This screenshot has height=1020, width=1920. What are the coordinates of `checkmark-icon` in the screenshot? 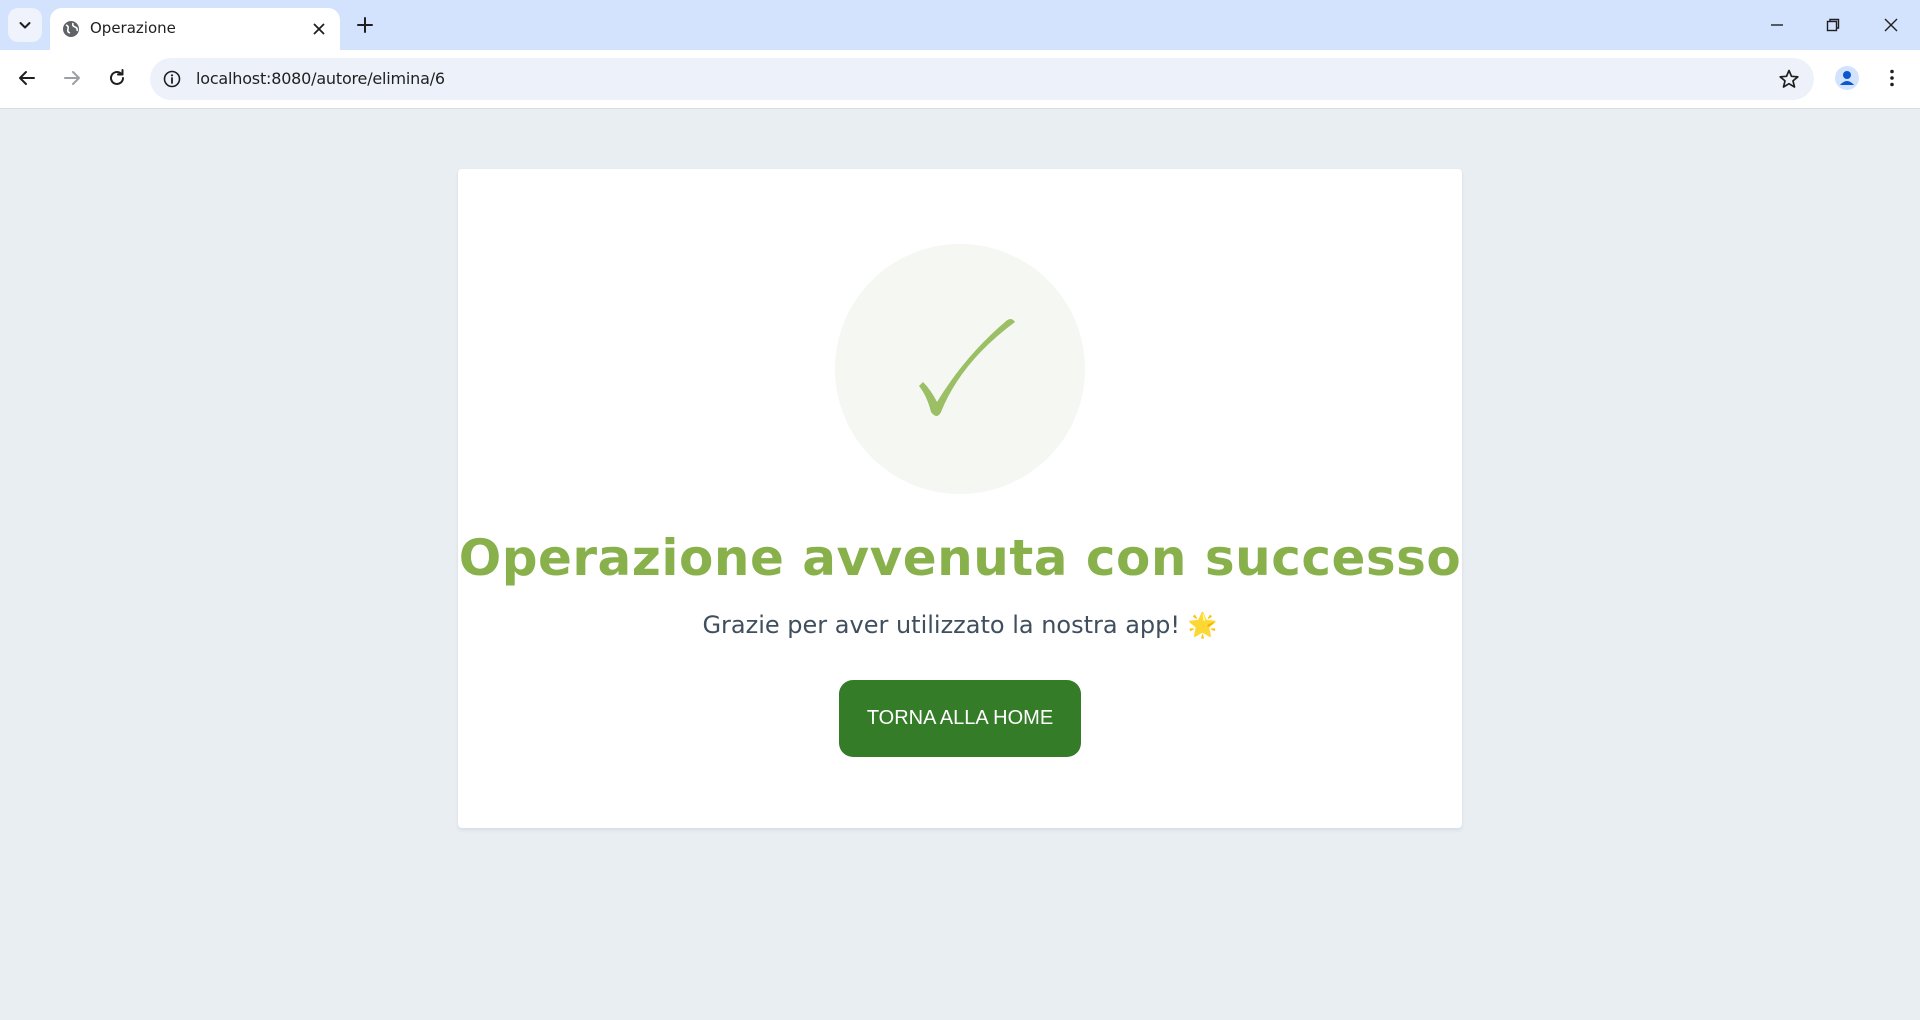 It's located at (967, 367).